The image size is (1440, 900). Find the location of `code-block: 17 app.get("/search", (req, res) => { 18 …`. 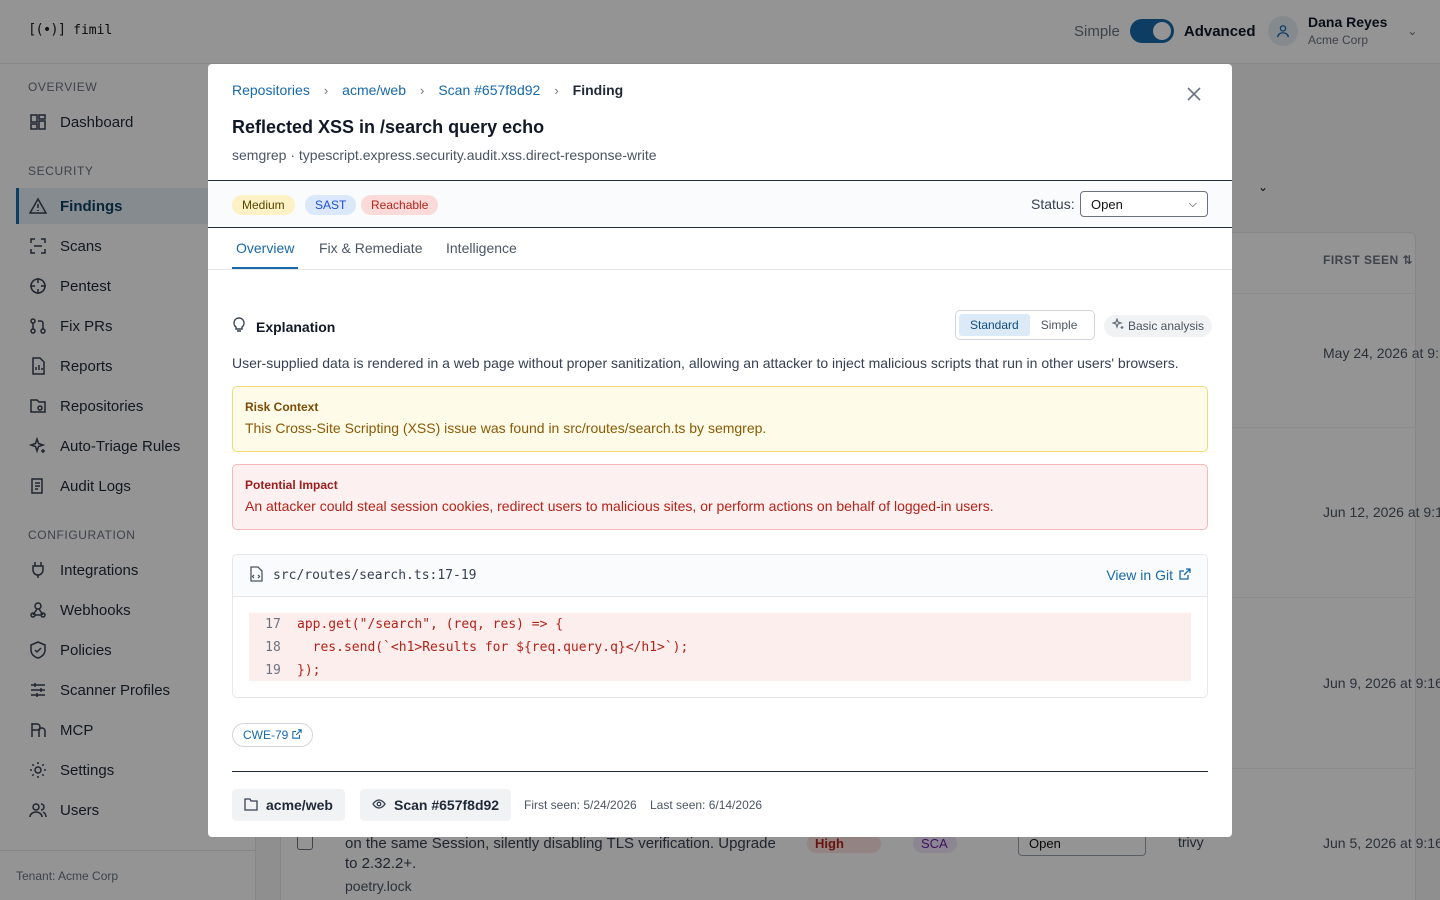

code-block: 17 app.get("/search", (req, res) => { 18 … is located at coordinates (720, 647).